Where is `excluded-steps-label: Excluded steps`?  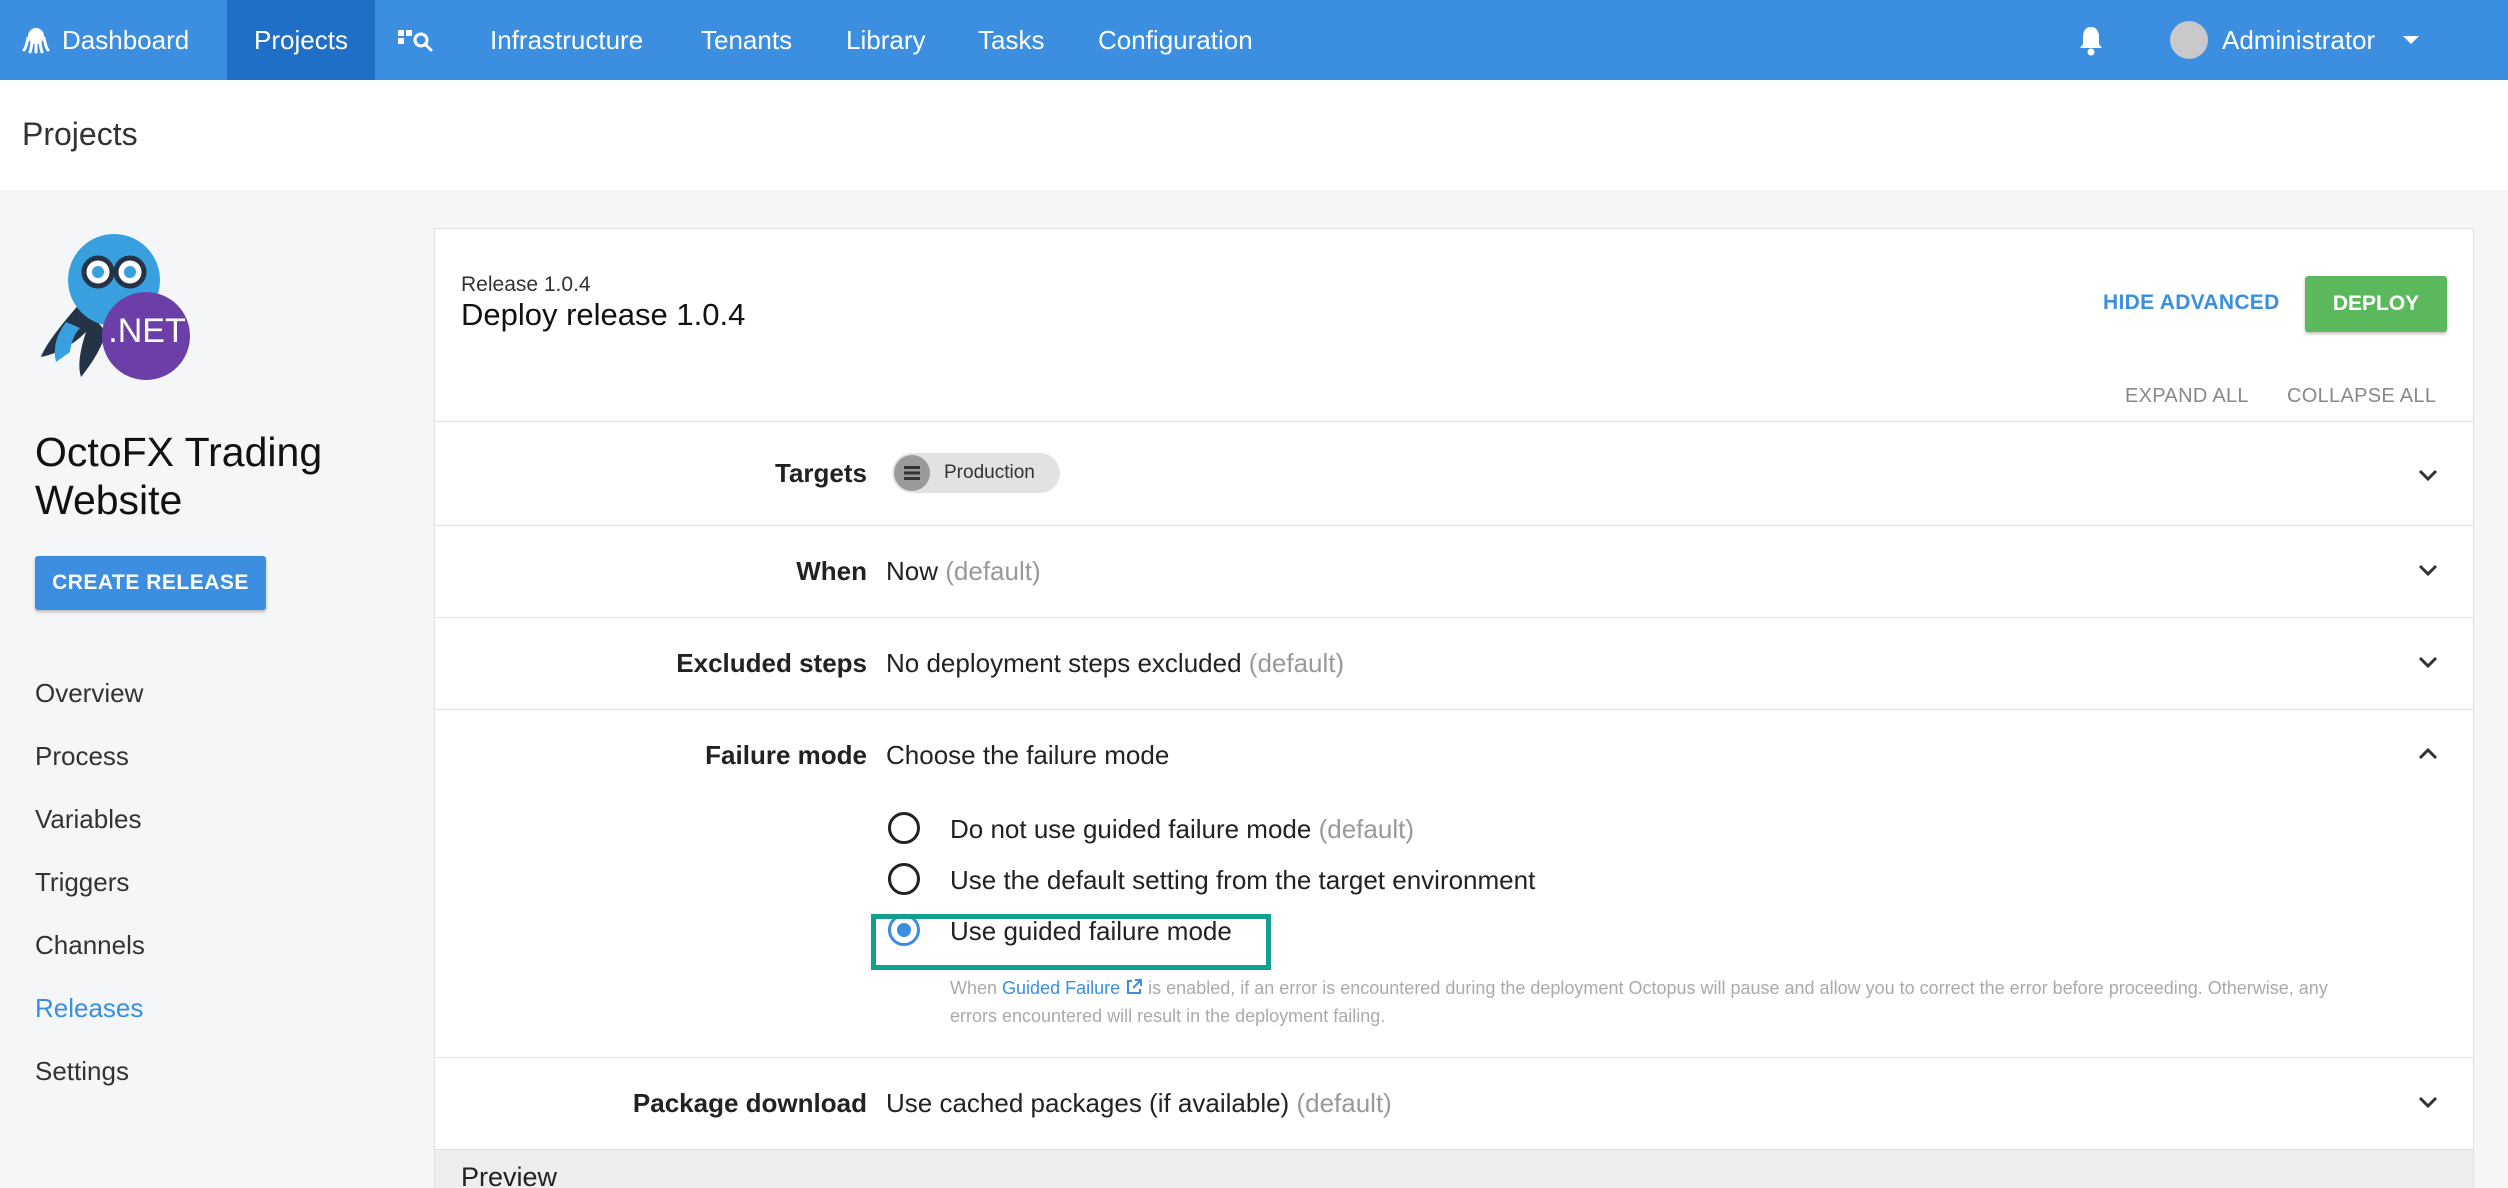 excluded-steps-label: Excluded steps is located at coordinates (771, 663).